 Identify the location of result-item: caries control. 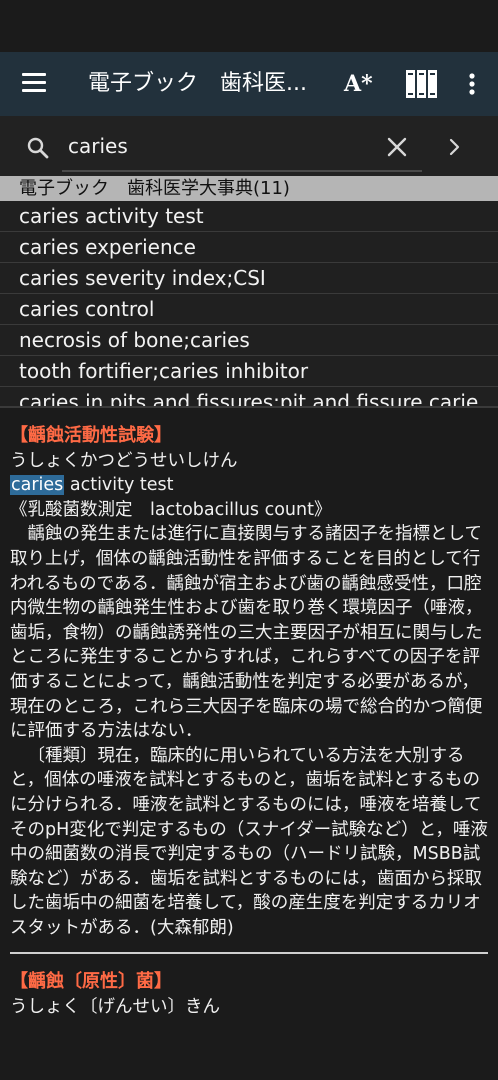
(249, 309).